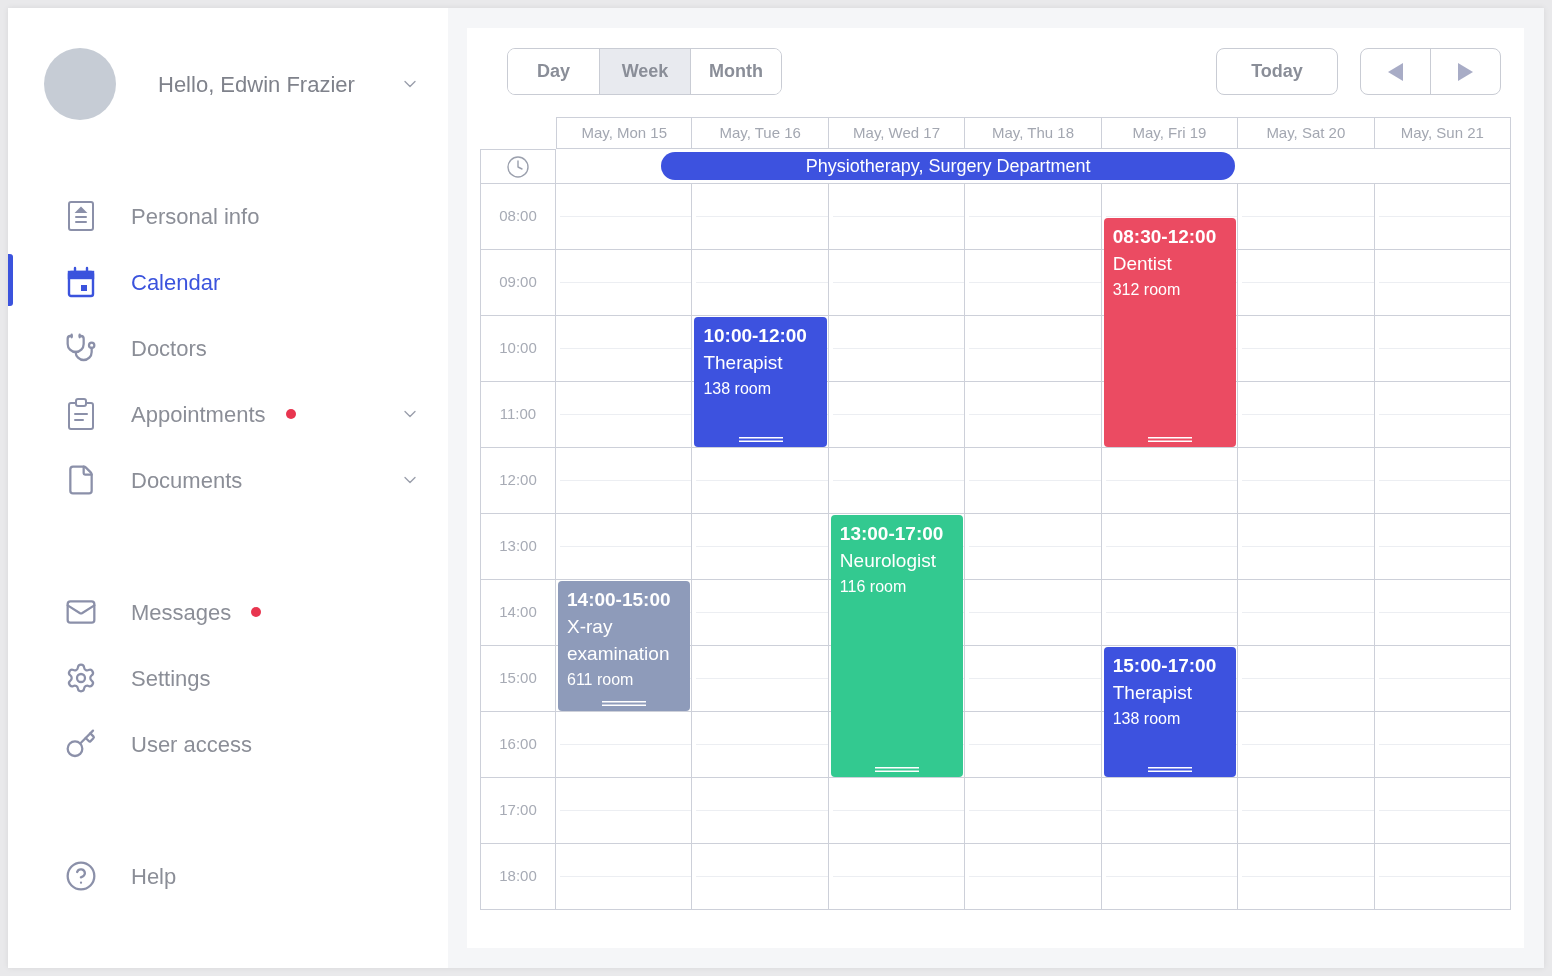  Describe the element at coordinates (1165, 237) in the screenshot. I see `event-time: 08:30-12:00` at that location.